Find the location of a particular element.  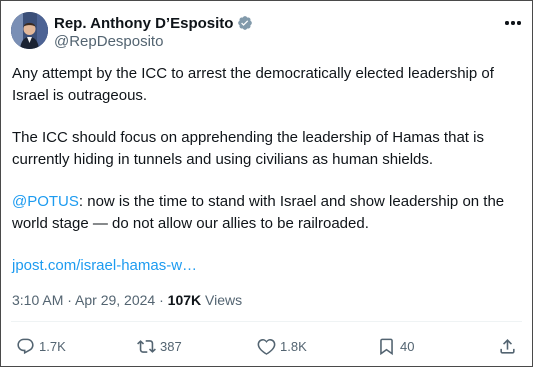

tweet-link: @POTUS is located at coordinates (45, 201).